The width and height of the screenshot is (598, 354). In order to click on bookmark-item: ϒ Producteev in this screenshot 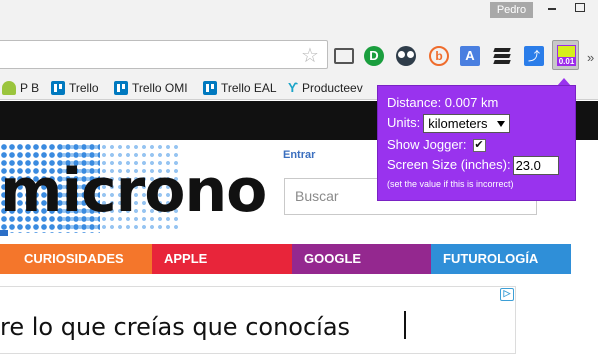, I will do `click(325, 88)`.